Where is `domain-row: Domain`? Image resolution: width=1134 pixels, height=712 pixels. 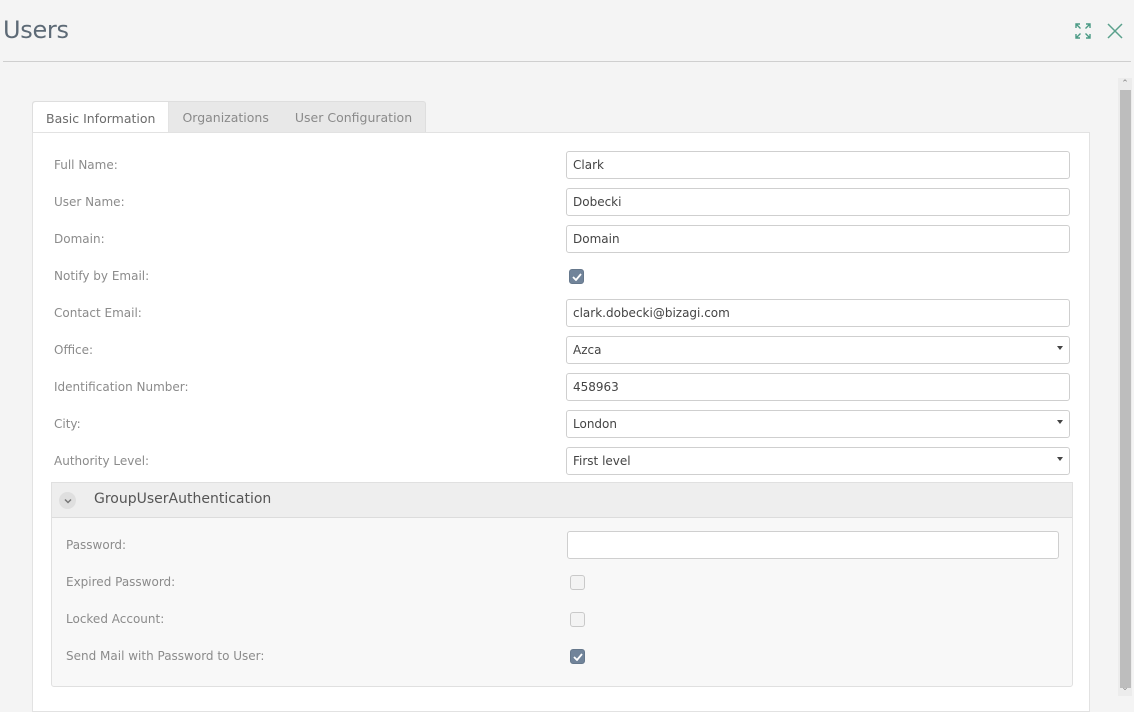 domain-row: Domain is located at coordinates (561, 239).